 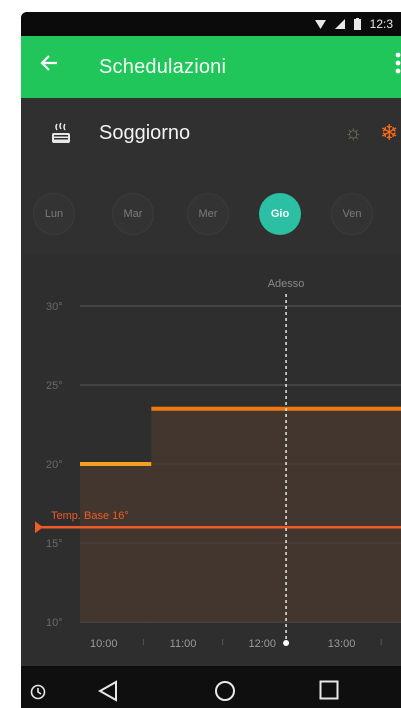 What do you see at coordinates (104, 644) in the screenshot?
I see `x-tick-label: 10:00` at bounding box center [104, 644].